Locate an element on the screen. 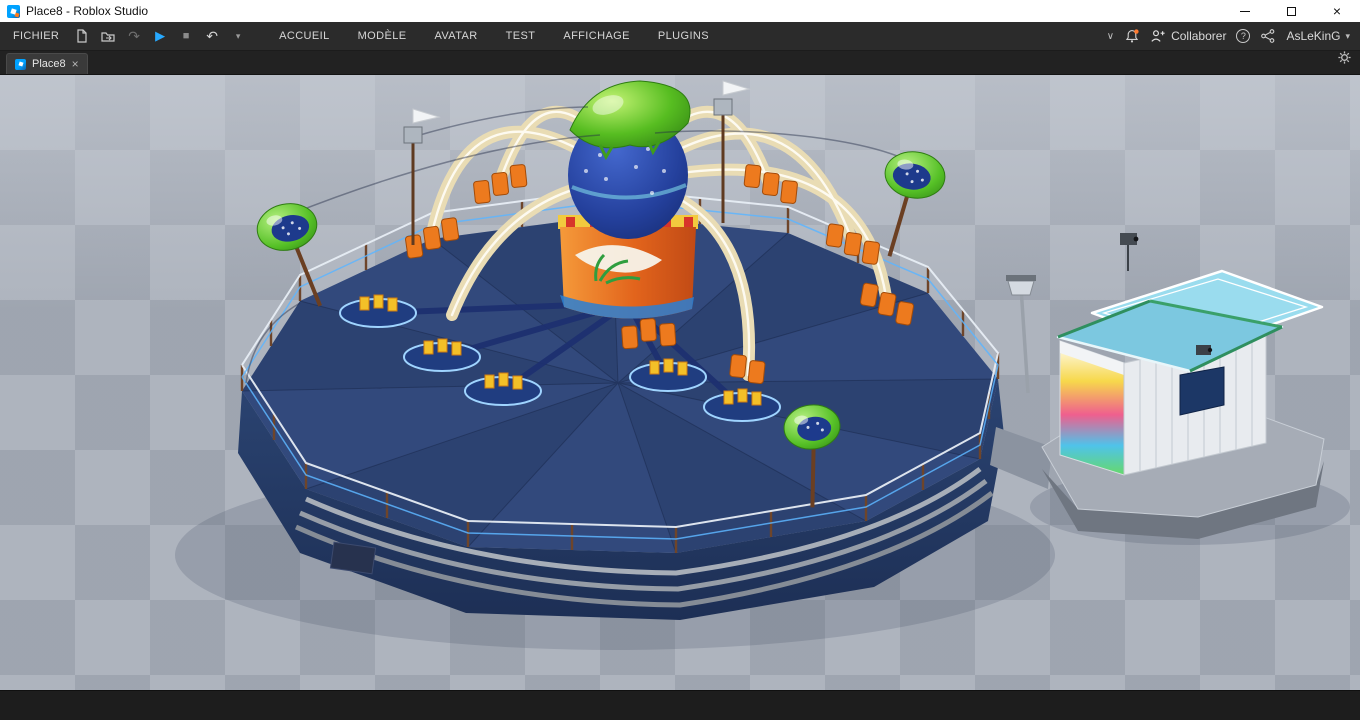 This screenshot has height=720, width=1360. help-button: ? is located at coordinates (1243, 36).